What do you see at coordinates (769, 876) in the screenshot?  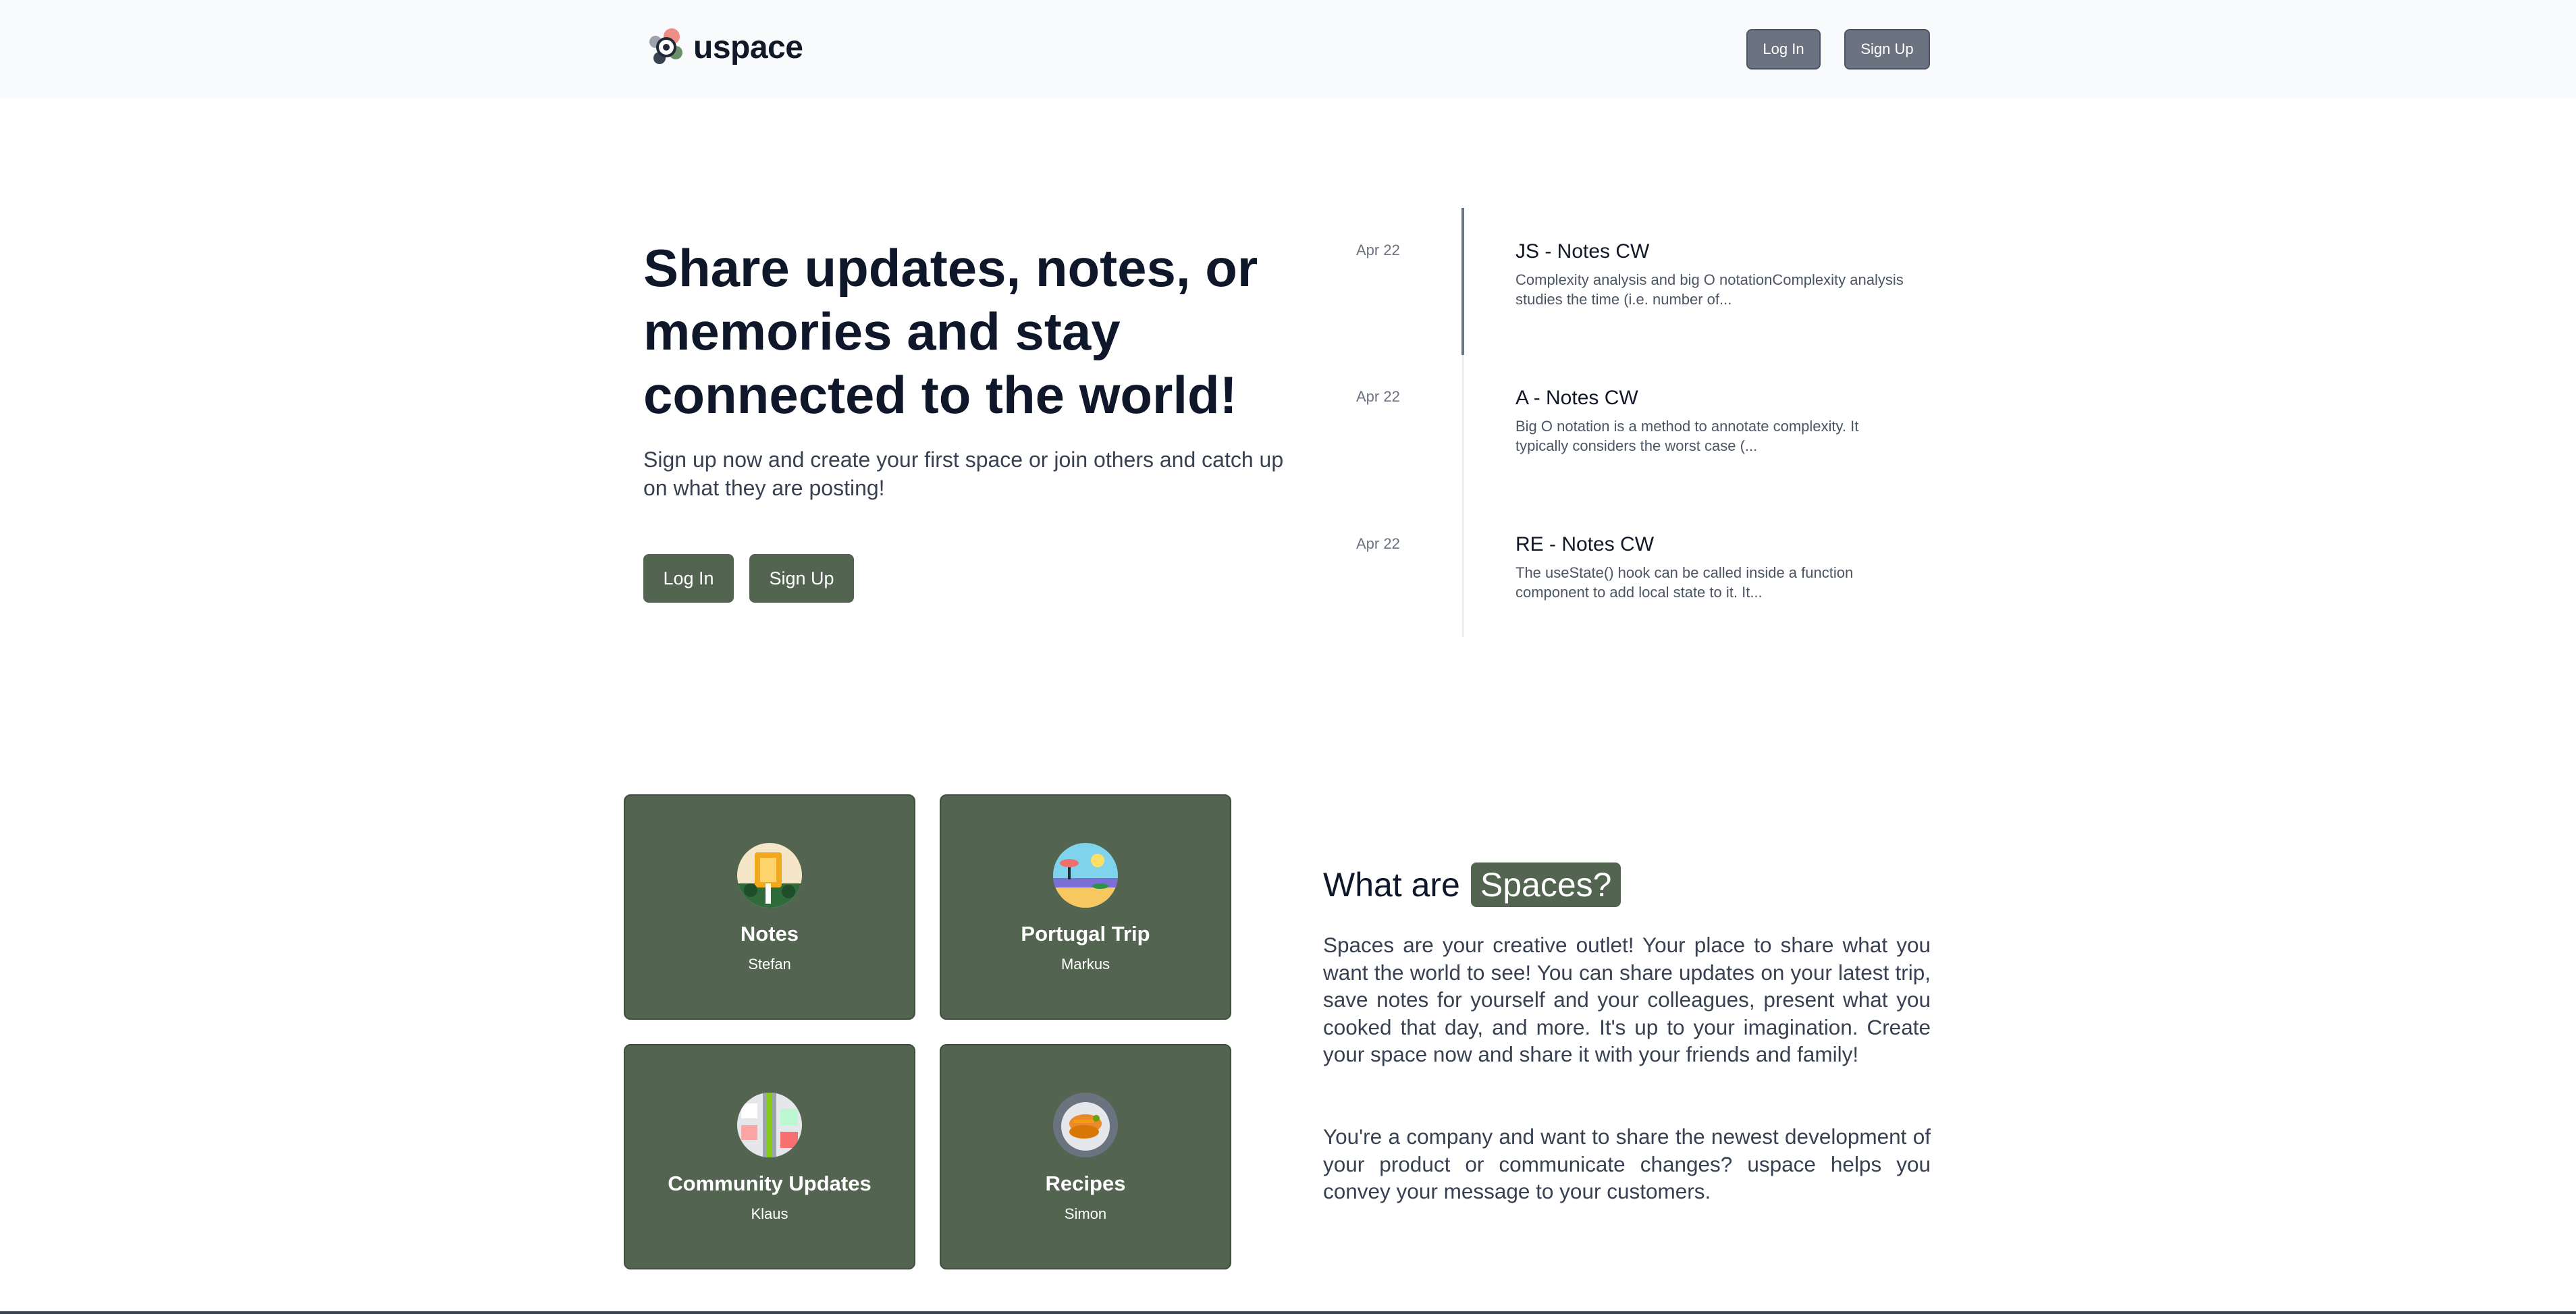 I see `notes-avatar-icon` at bounding box center [769, 876].